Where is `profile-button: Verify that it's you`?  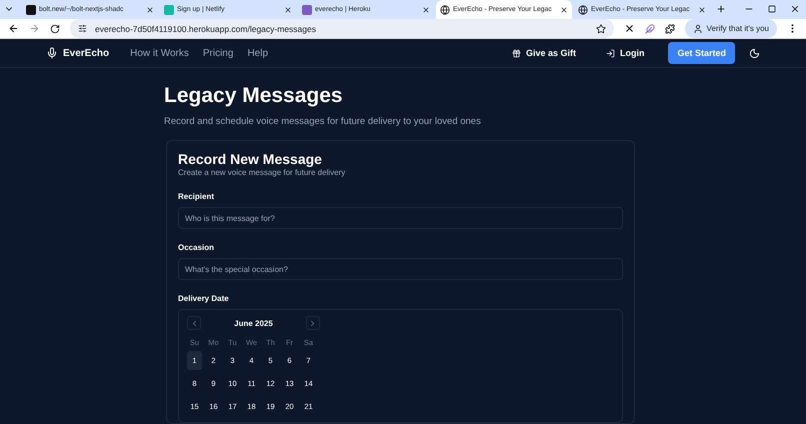
profile-button: Verify that it's you is located at coordinates (730, 28).